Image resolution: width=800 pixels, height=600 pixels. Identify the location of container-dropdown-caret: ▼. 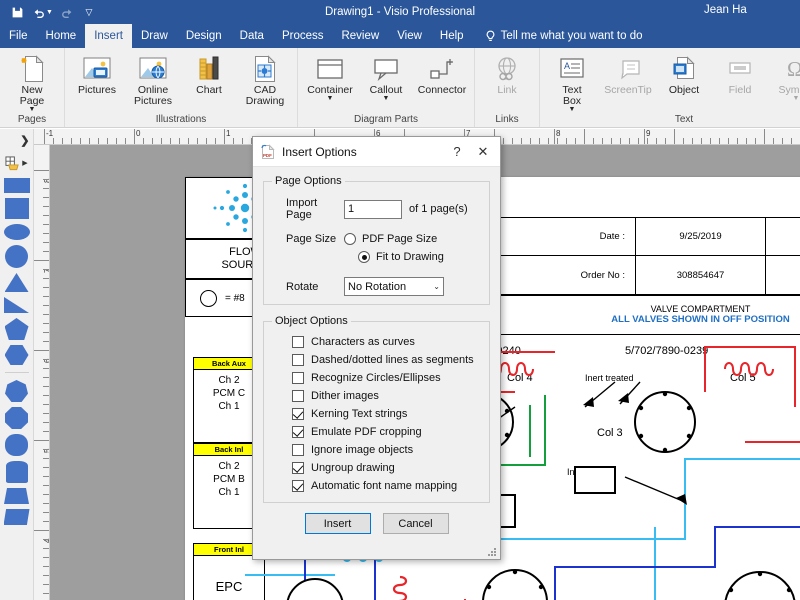
(330, 98).